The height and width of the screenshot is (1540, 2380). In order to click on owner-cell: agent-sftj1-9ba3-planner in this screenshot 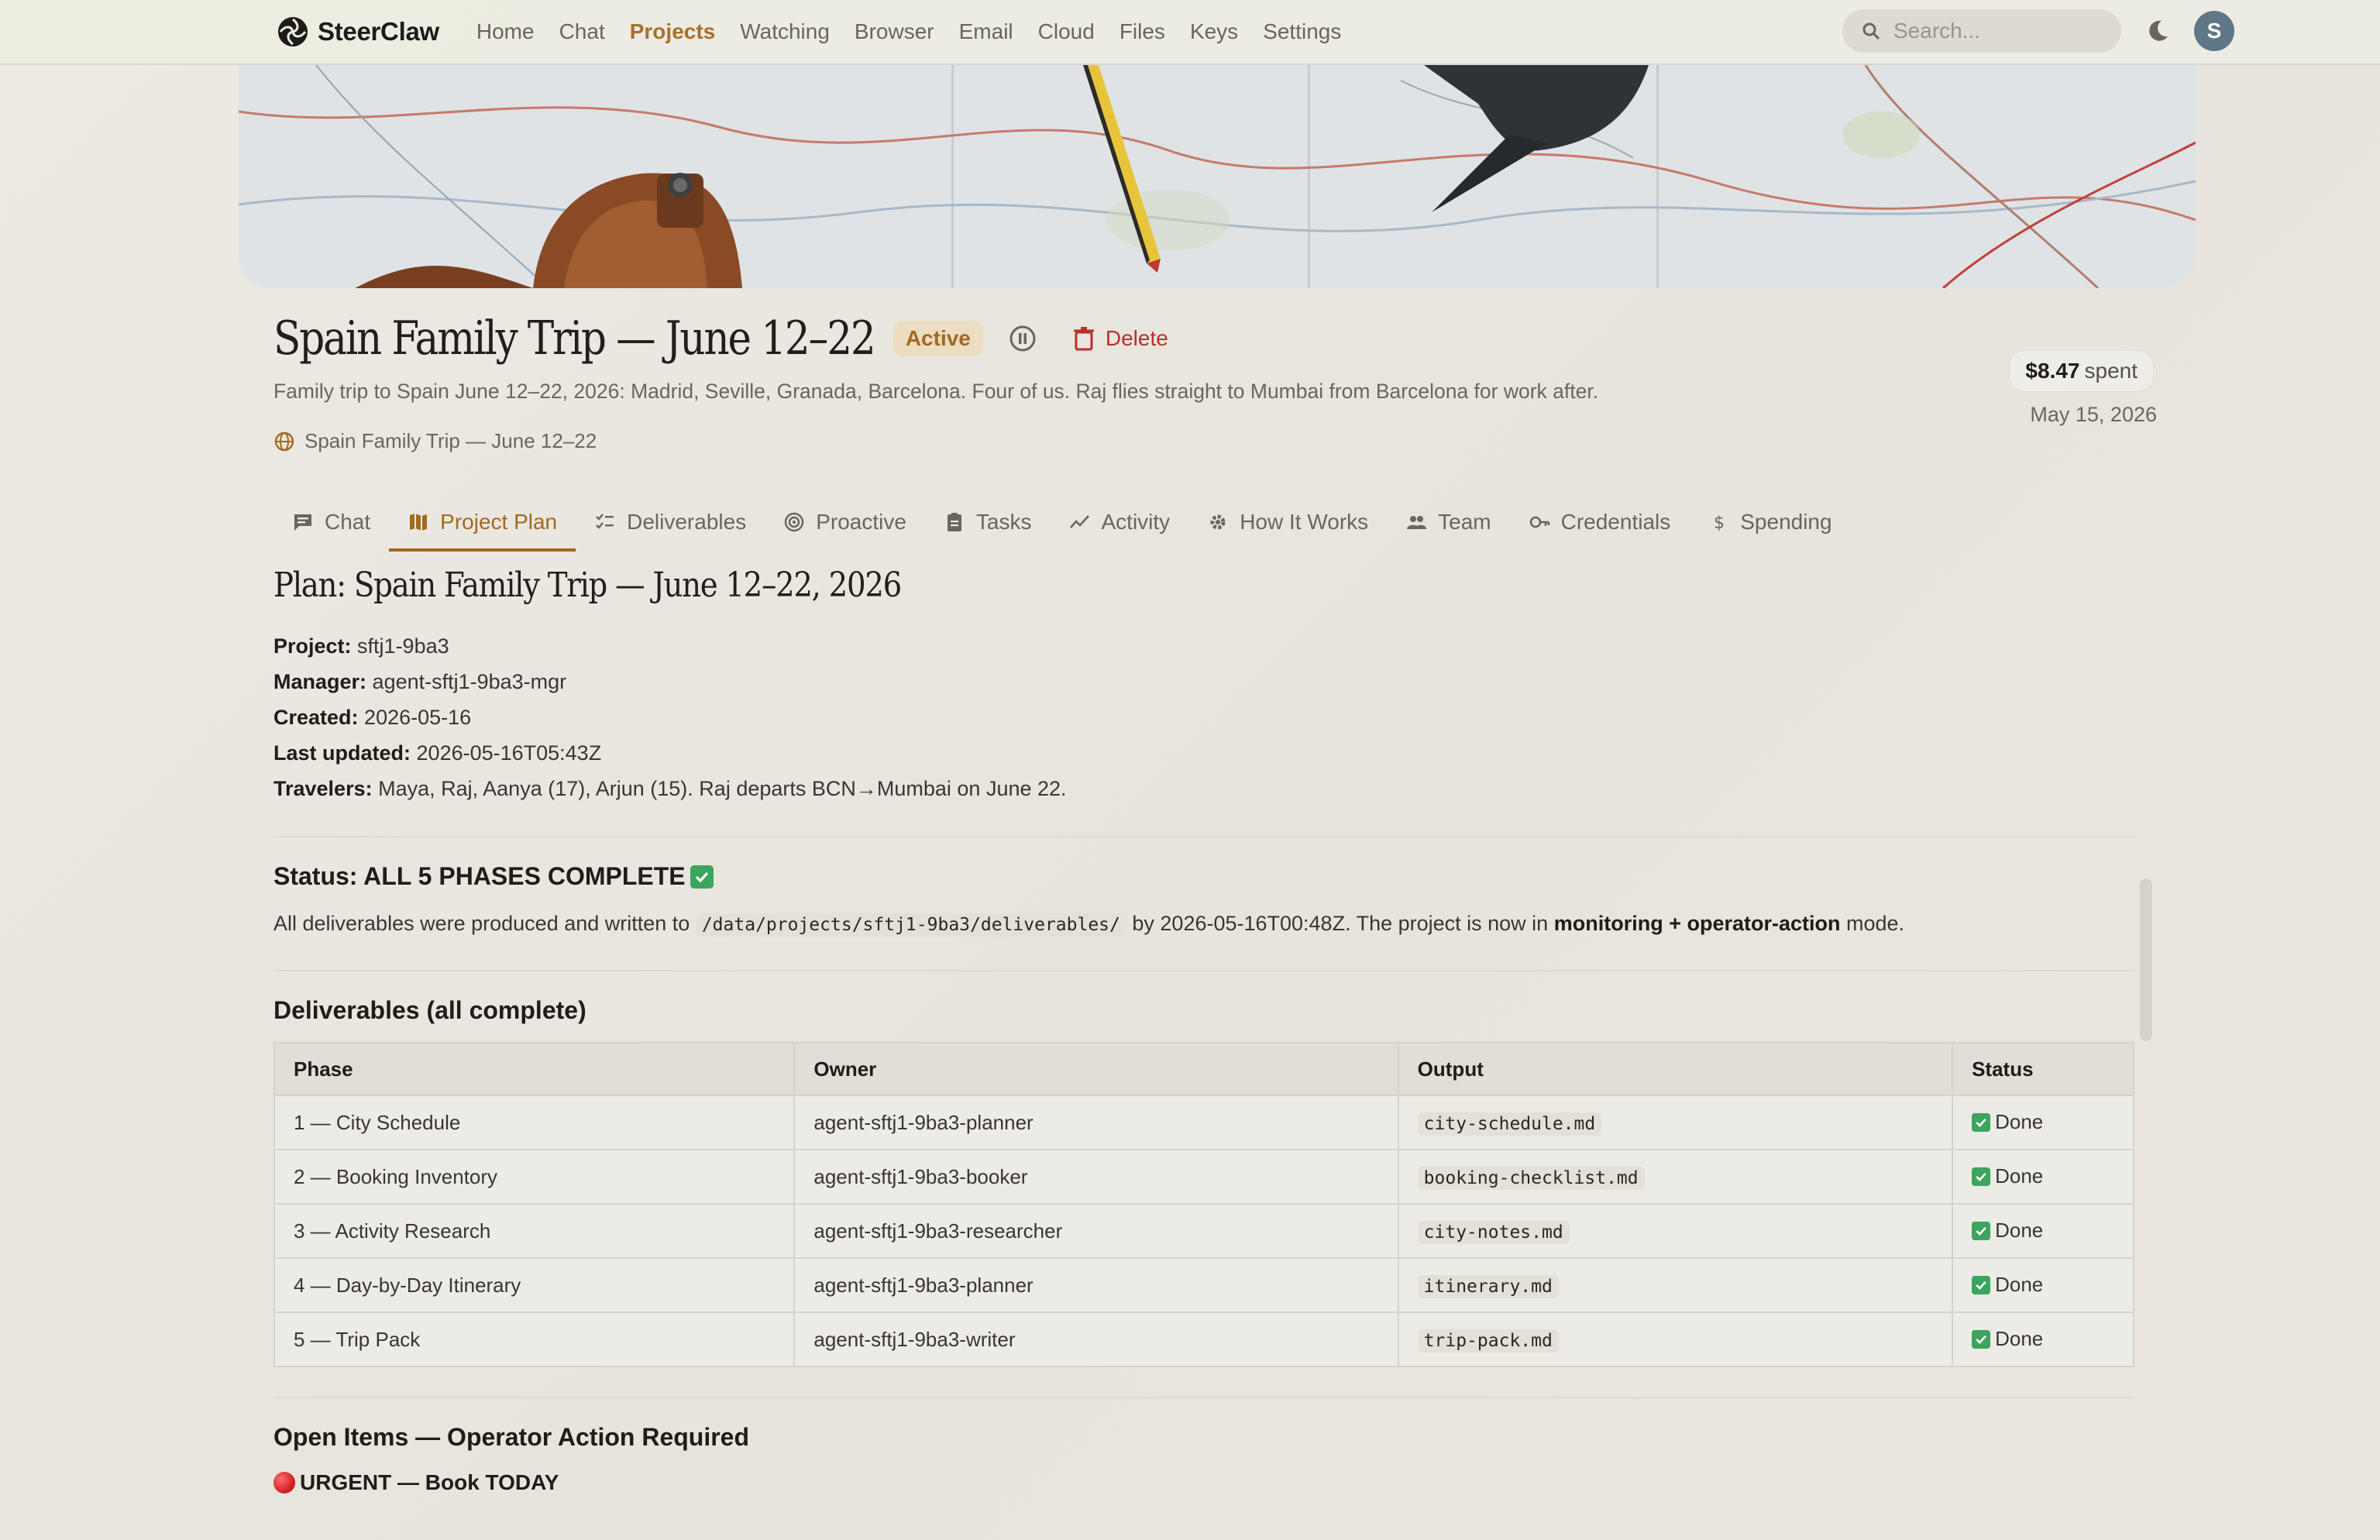, I will do `click(1096, 1122)`.